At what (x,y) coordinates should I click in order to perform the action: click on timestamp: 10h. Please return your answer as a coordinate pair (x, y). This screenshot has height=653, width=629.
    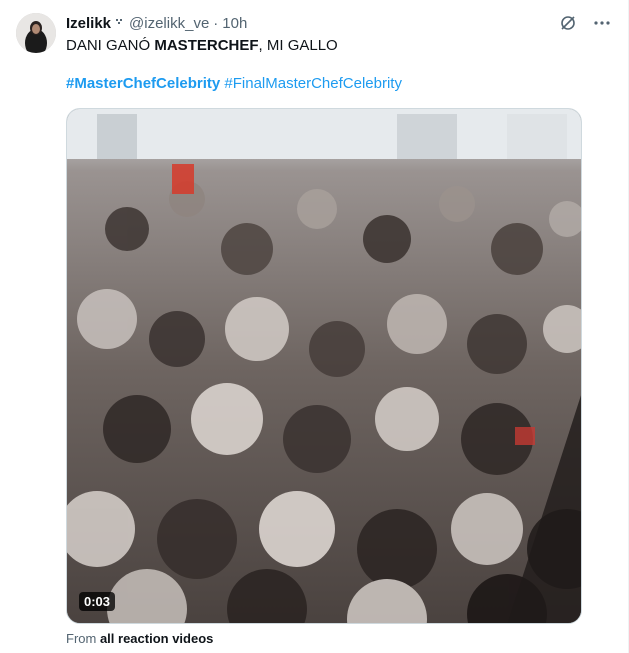
    Looking at the image, I should click on (234, 23).